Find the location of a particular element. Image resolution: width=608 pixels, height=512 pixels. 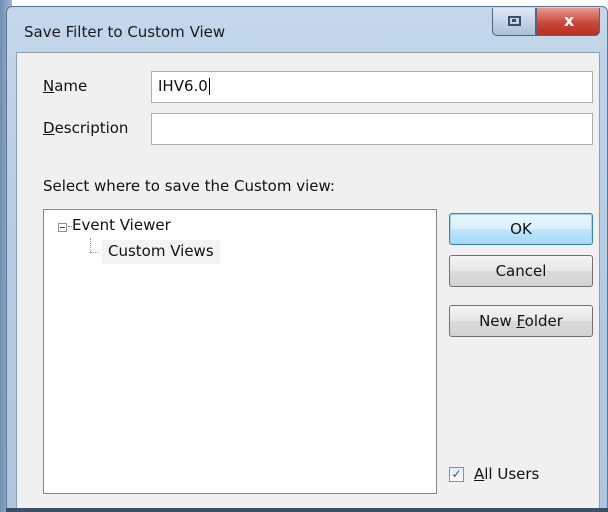

location-prompt: Select where to save the Custom view: is located at coordinates (189, 186).